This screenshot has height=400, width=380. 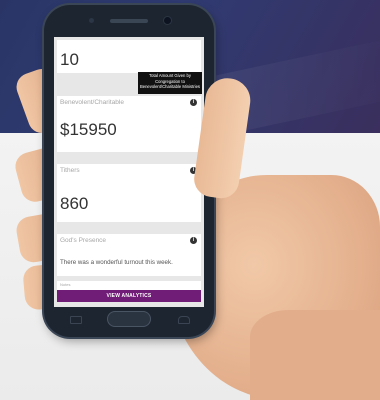 What do you see at coordinates (83, 240) in the screenshot?
I see `stat-label: God's Presence` at bounding box center [83, 240].